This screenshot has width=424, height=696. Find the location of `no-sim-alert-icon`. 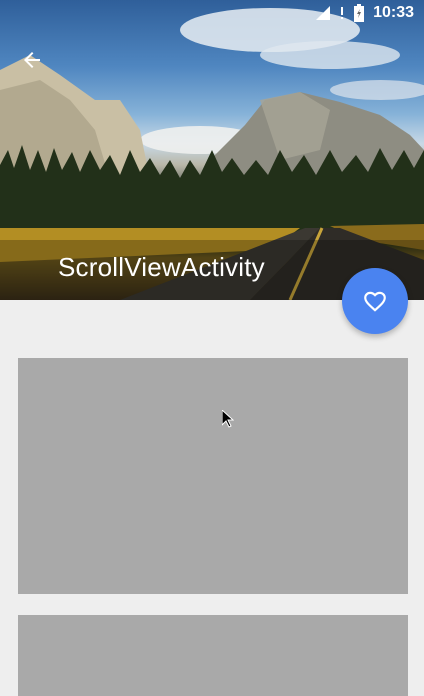

no-sim-alert-icon is located at coordinates (342, 13).